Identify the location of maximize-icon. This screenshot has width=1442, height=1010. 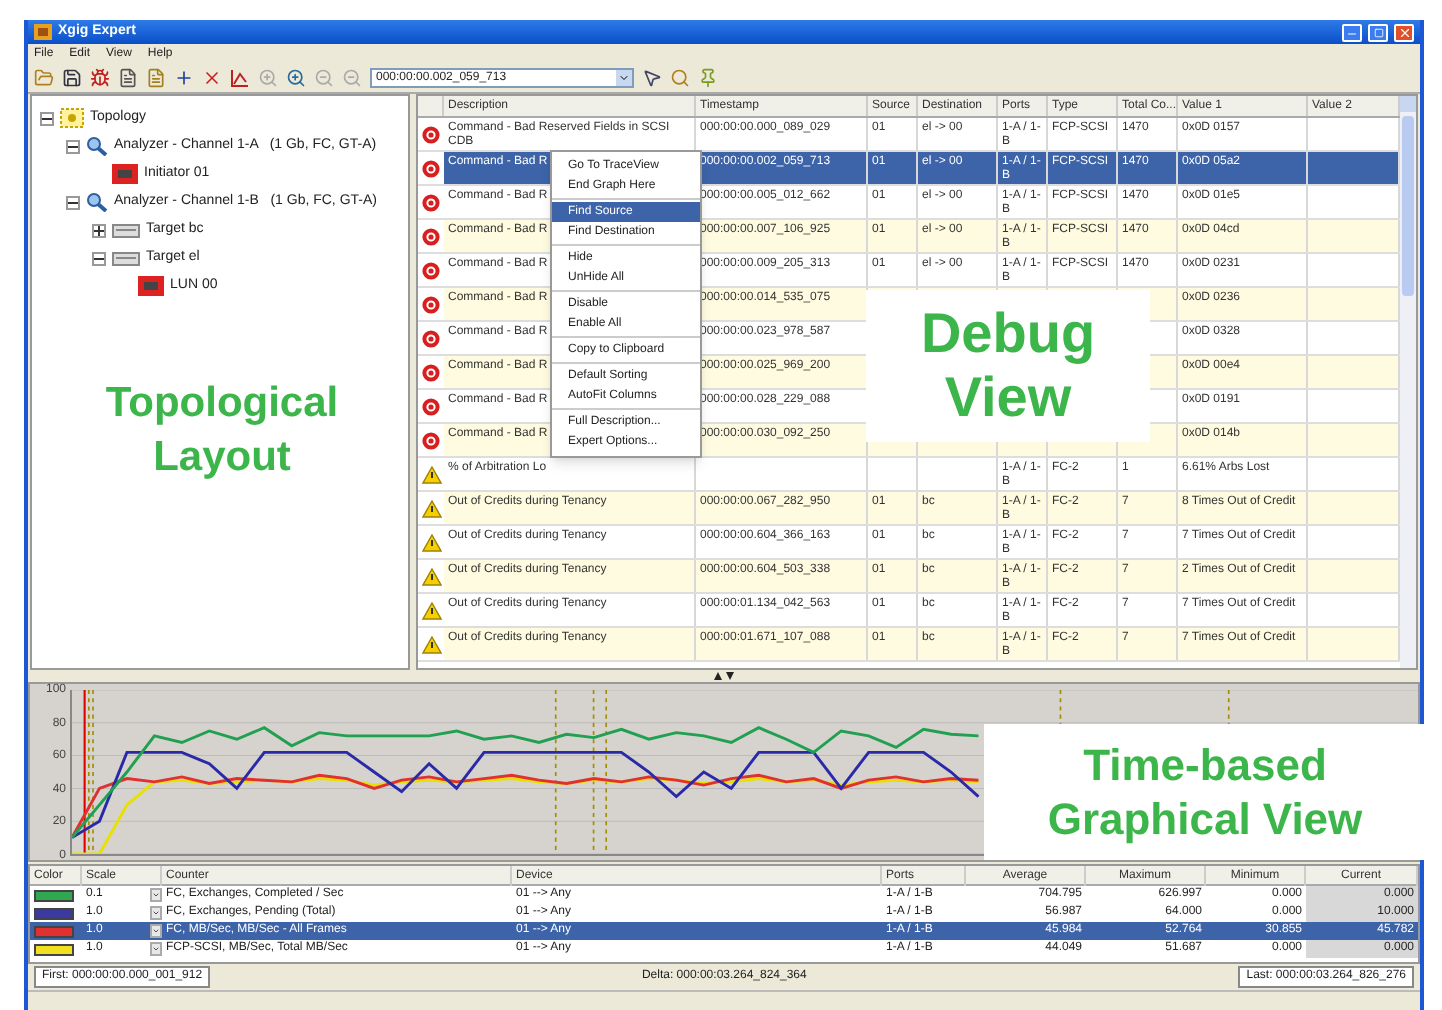
(1378, 32).